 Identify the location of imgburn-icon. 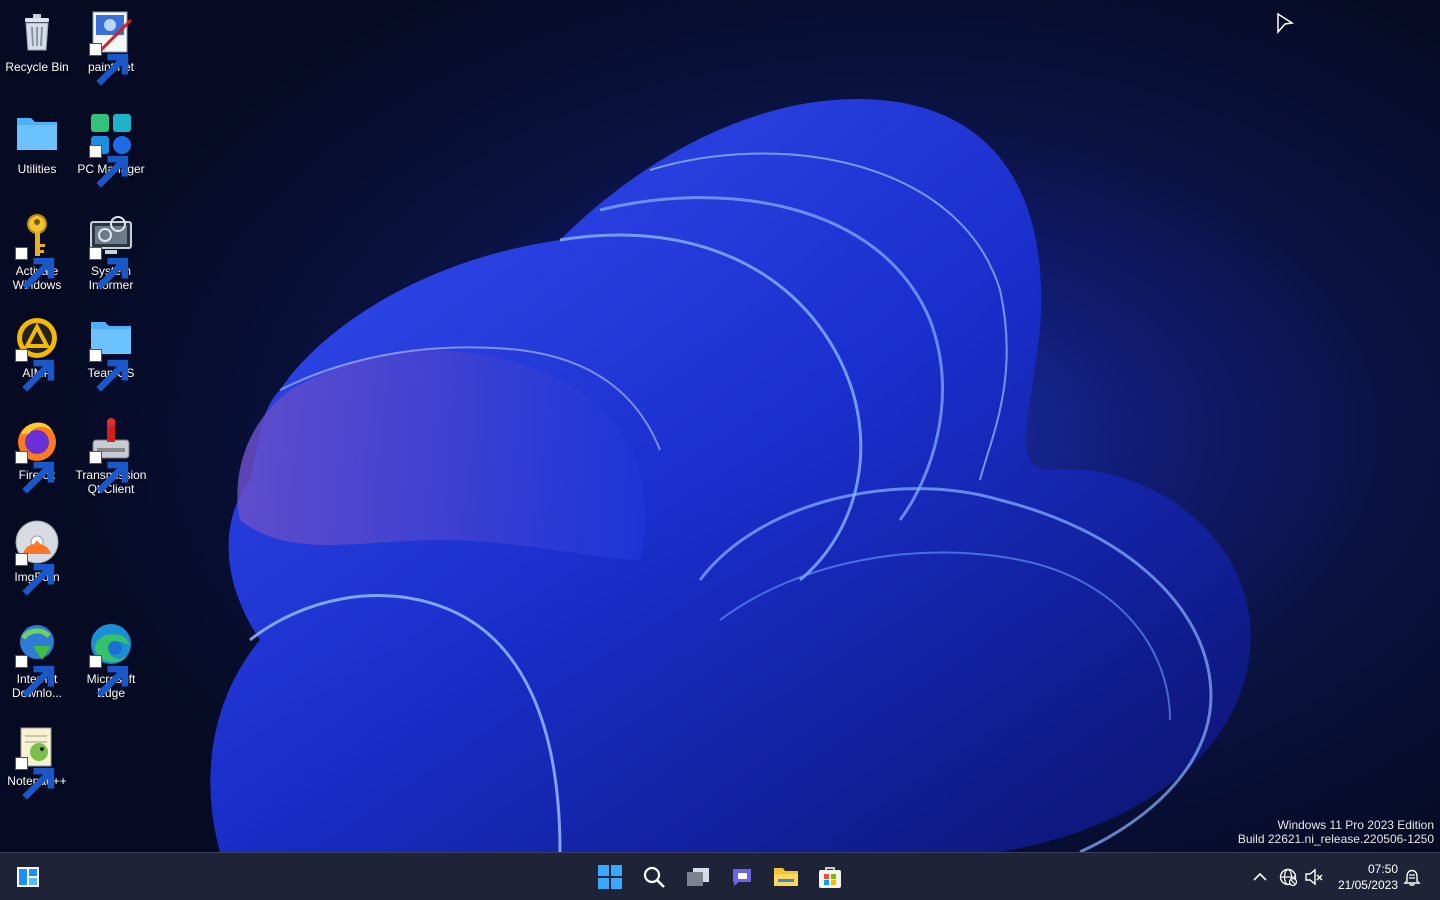
(37, 557).